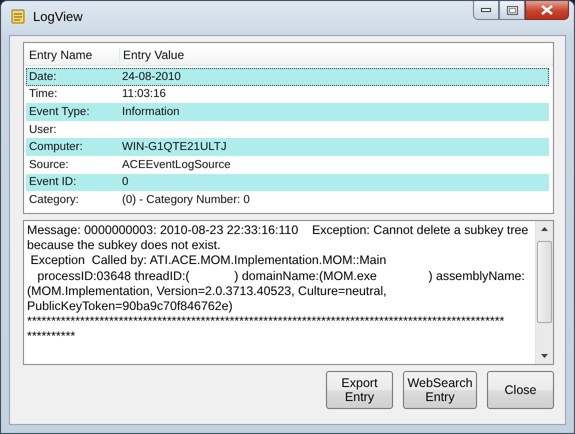  I want to click on message-line: PublicKeyToken=90ba9c70f846762e), so click(130, 306).